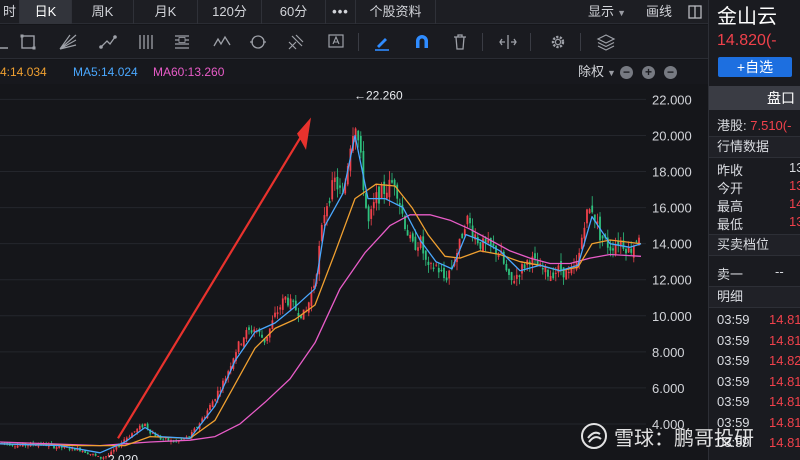  I want to click on fan-lines-icon, so click(68, 42).